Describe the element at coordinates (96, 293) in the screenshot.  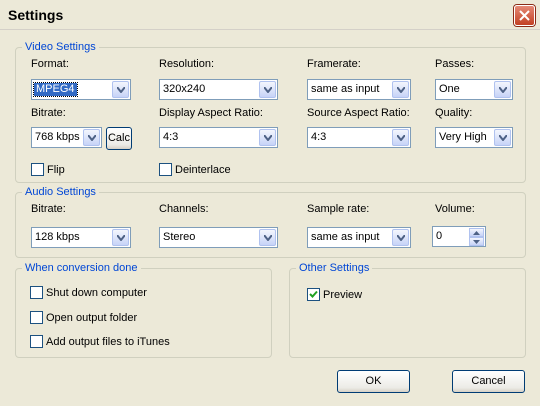
I see `shutdown-label: Shut down computer` at that location.